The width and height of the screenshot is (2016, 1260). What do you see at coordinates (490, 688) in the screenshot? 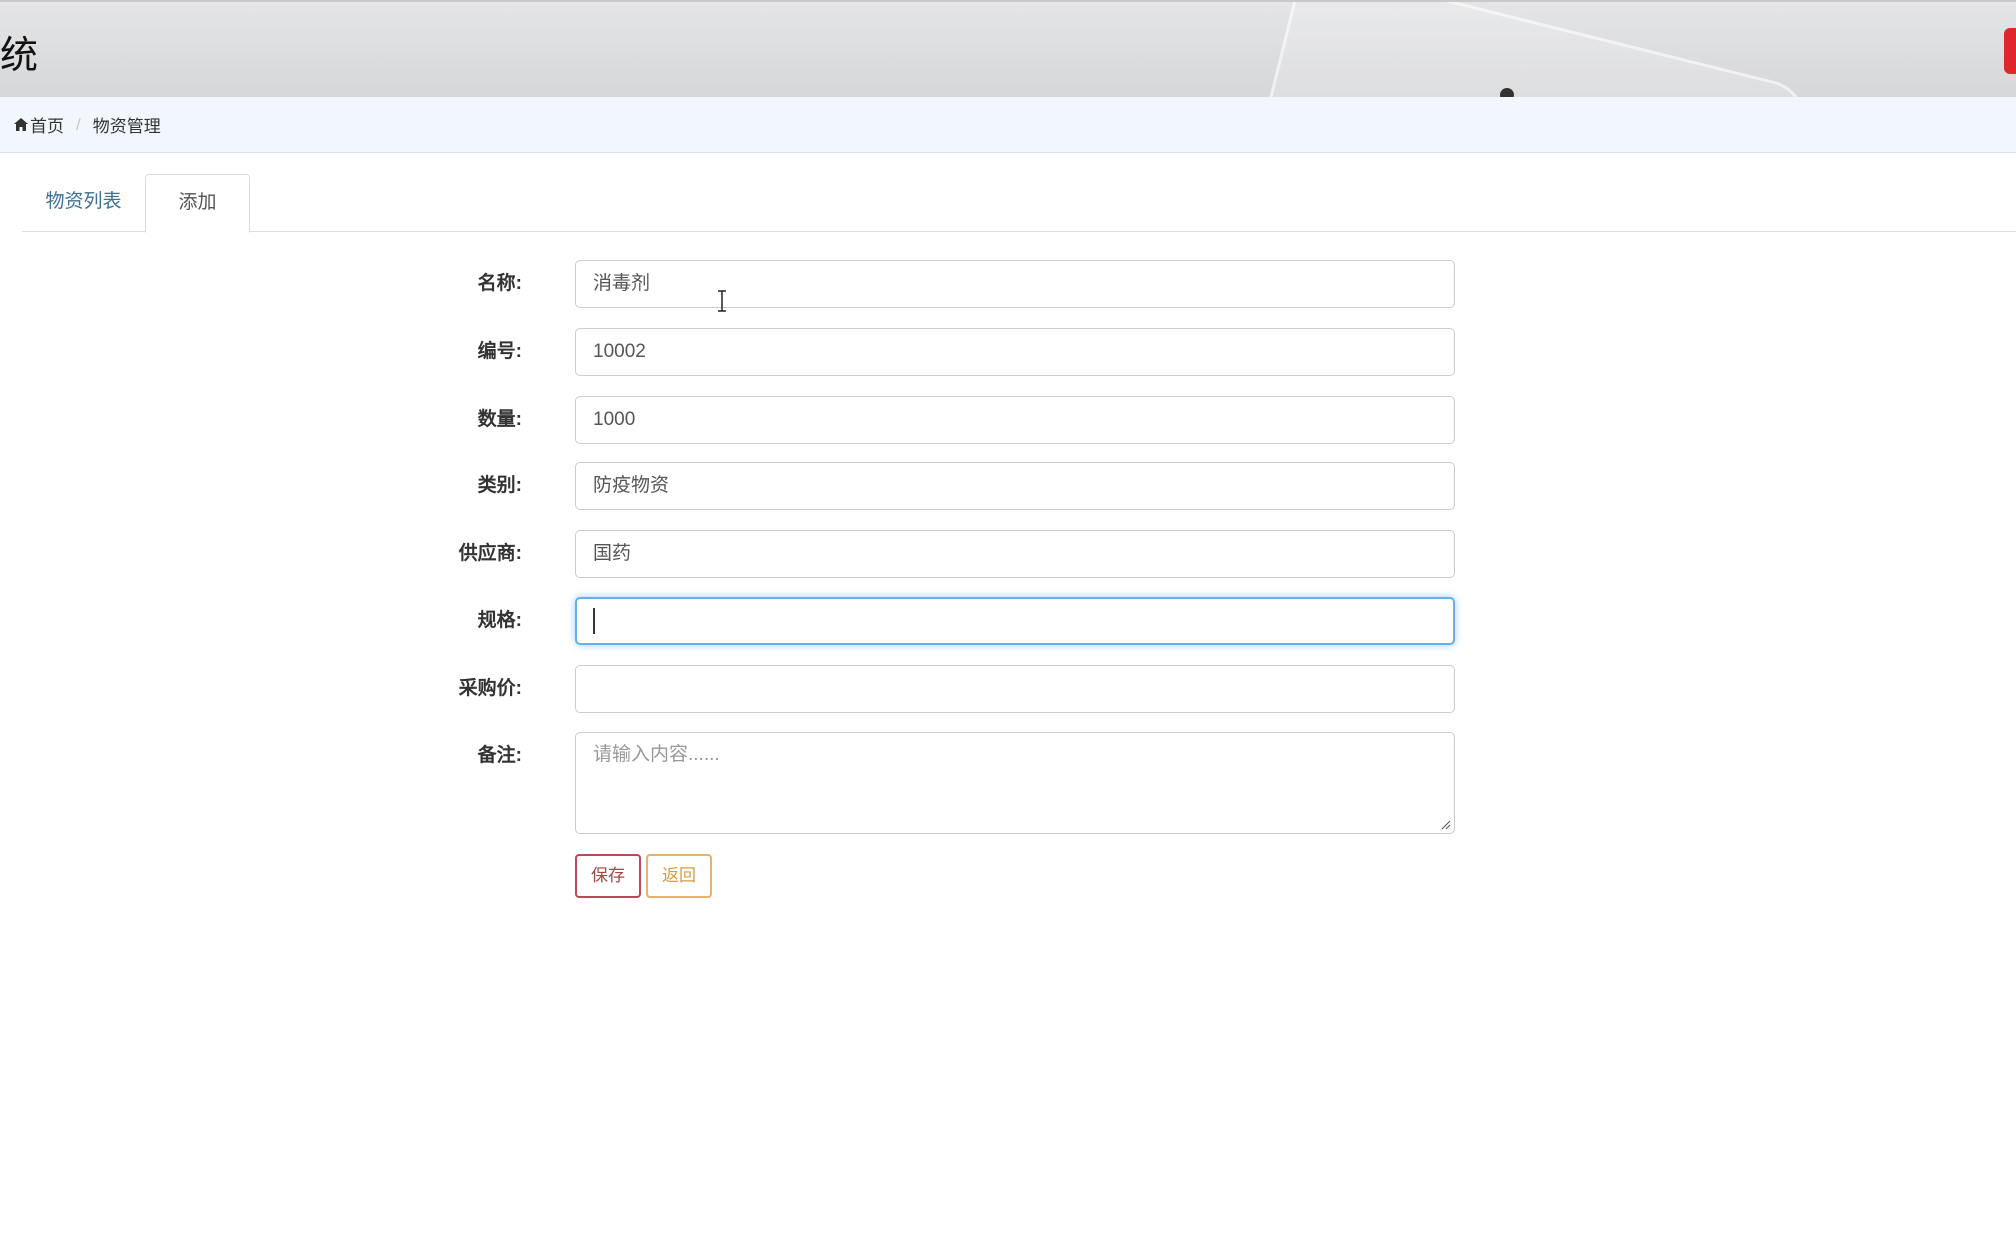
I see `price-label: 采购价:` at bounding box center [490, 688].